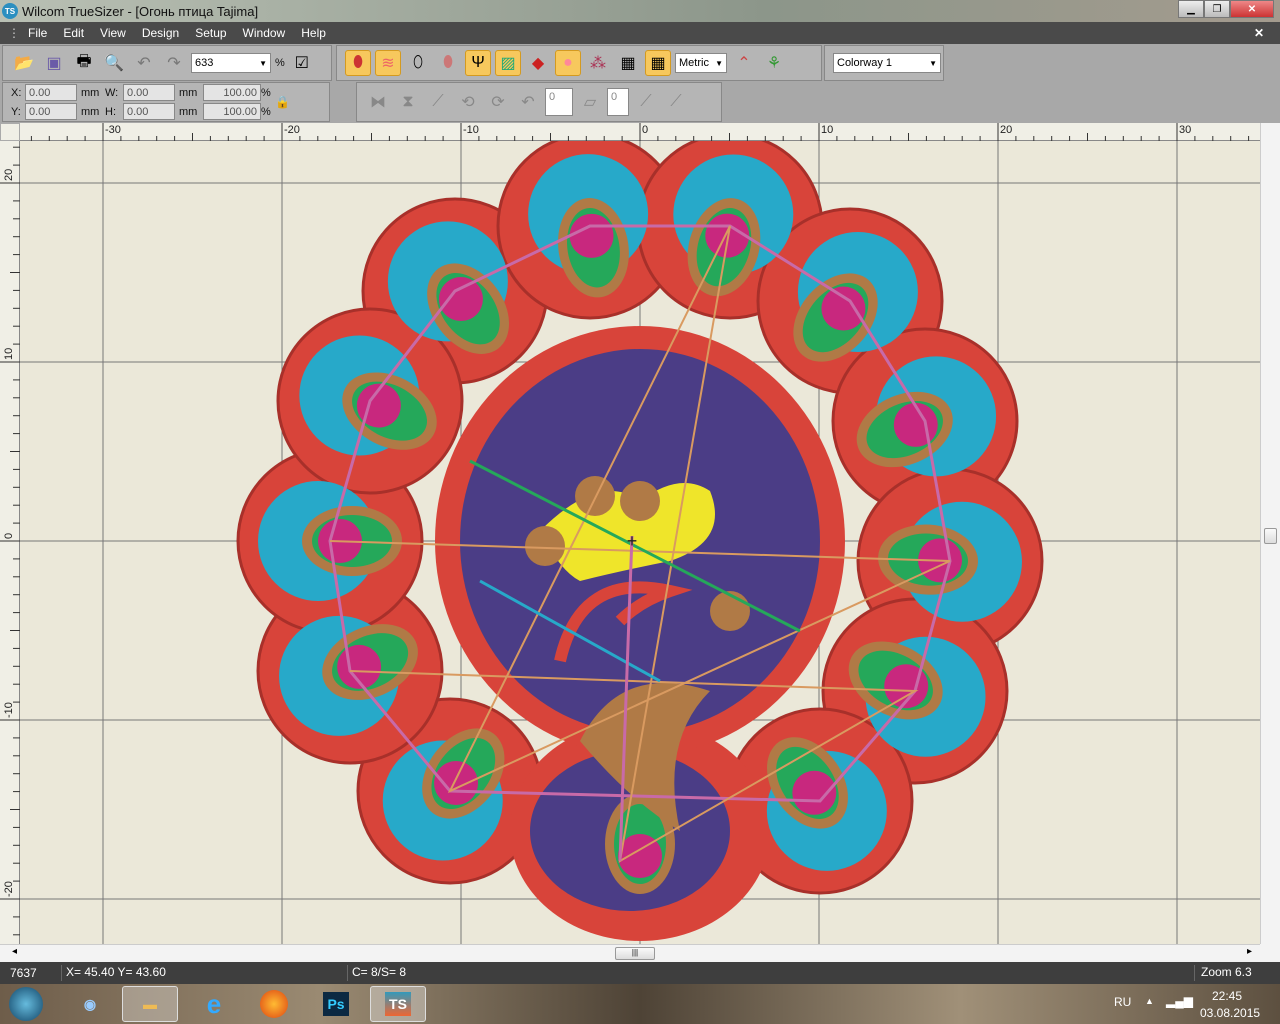 This screenshot has height=1024, width=1280. Describe the element at coordinates (37, 33) in the screenshot. I see `menu-file: File` at that location.